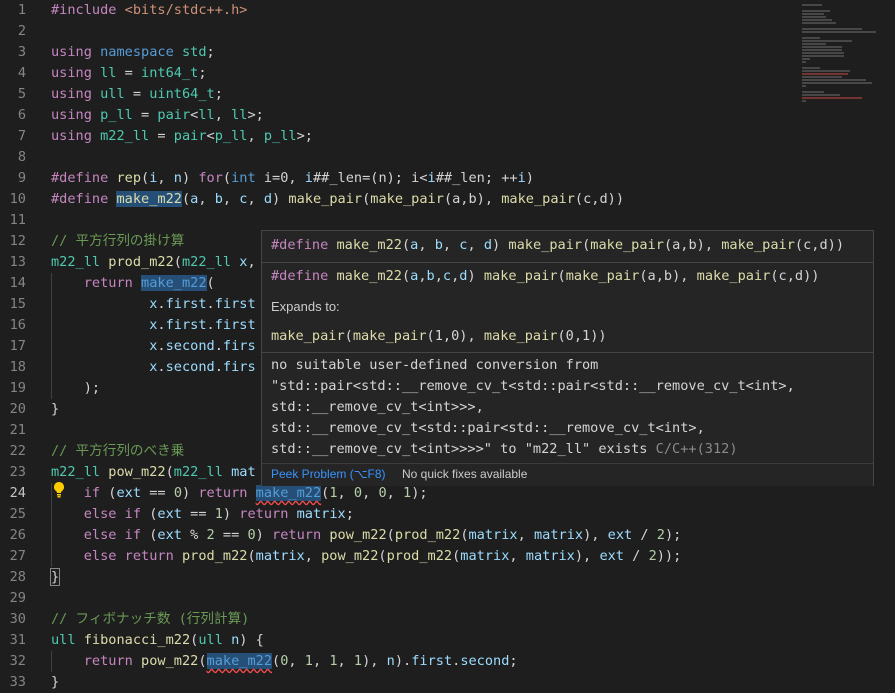 This screenshot has width=895, height=693. Describe the element at coordinates (137, 94) in the screenshot. I see `line-code: using ull = uint64_t;` at that location.